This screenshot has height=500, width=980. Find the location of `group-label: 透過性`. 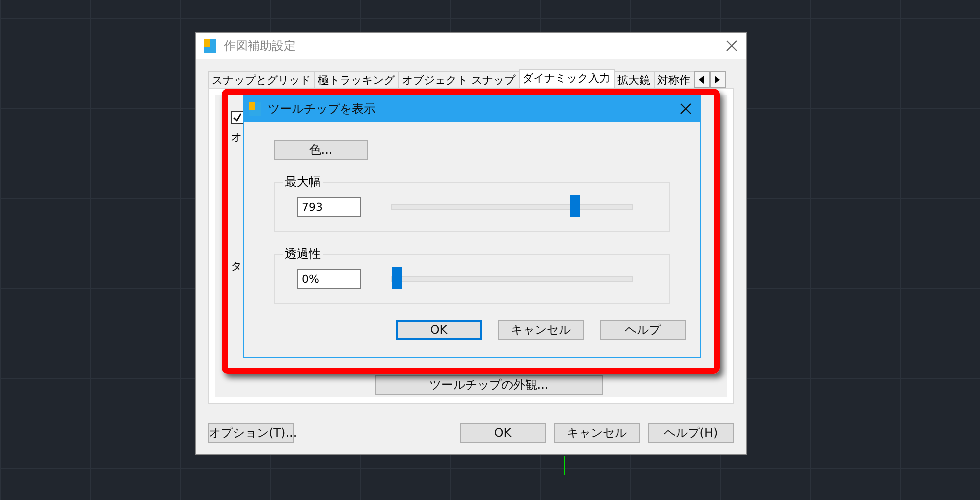

group-label: 透過性 is located at coordinates (303, 254).